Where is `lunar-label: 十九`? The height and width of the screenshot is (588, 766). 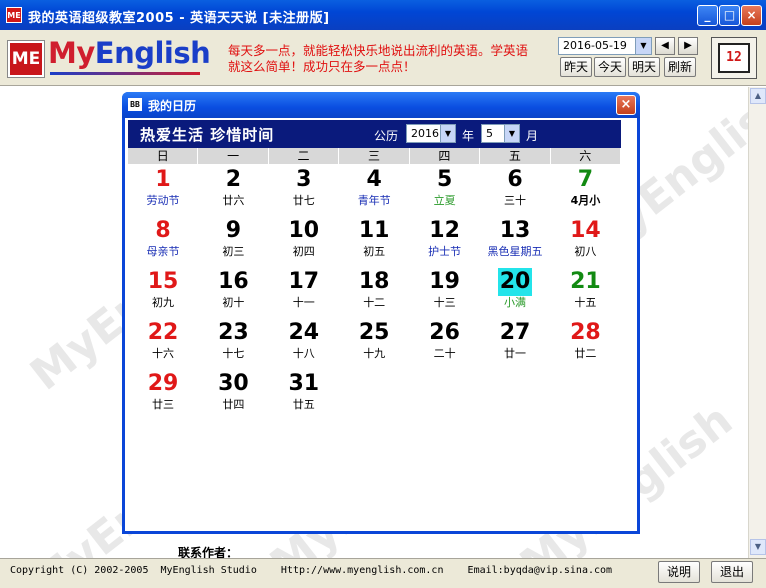 lunar-label: 十九 is located at coordinates (374, 353).